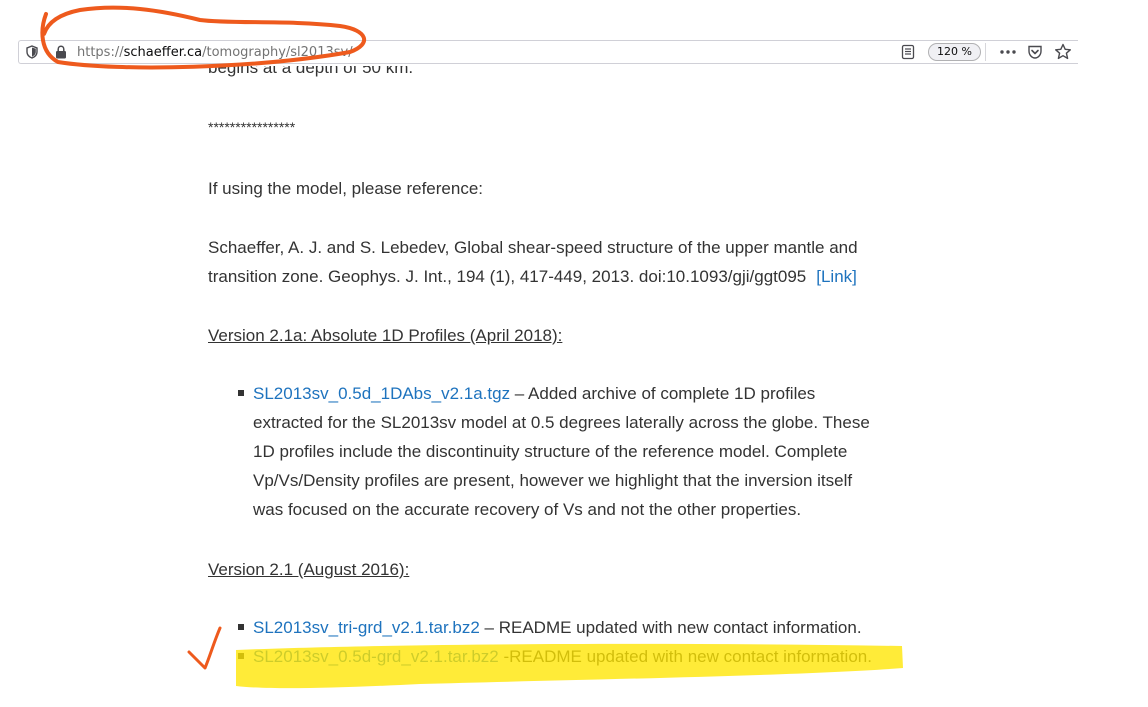 The height and width of the screenshot is (707, 1148). What do you see at coordinates (836, 276) in the screenshot?
I see `citation-link: [Link]` at bounding box center [836, 276].